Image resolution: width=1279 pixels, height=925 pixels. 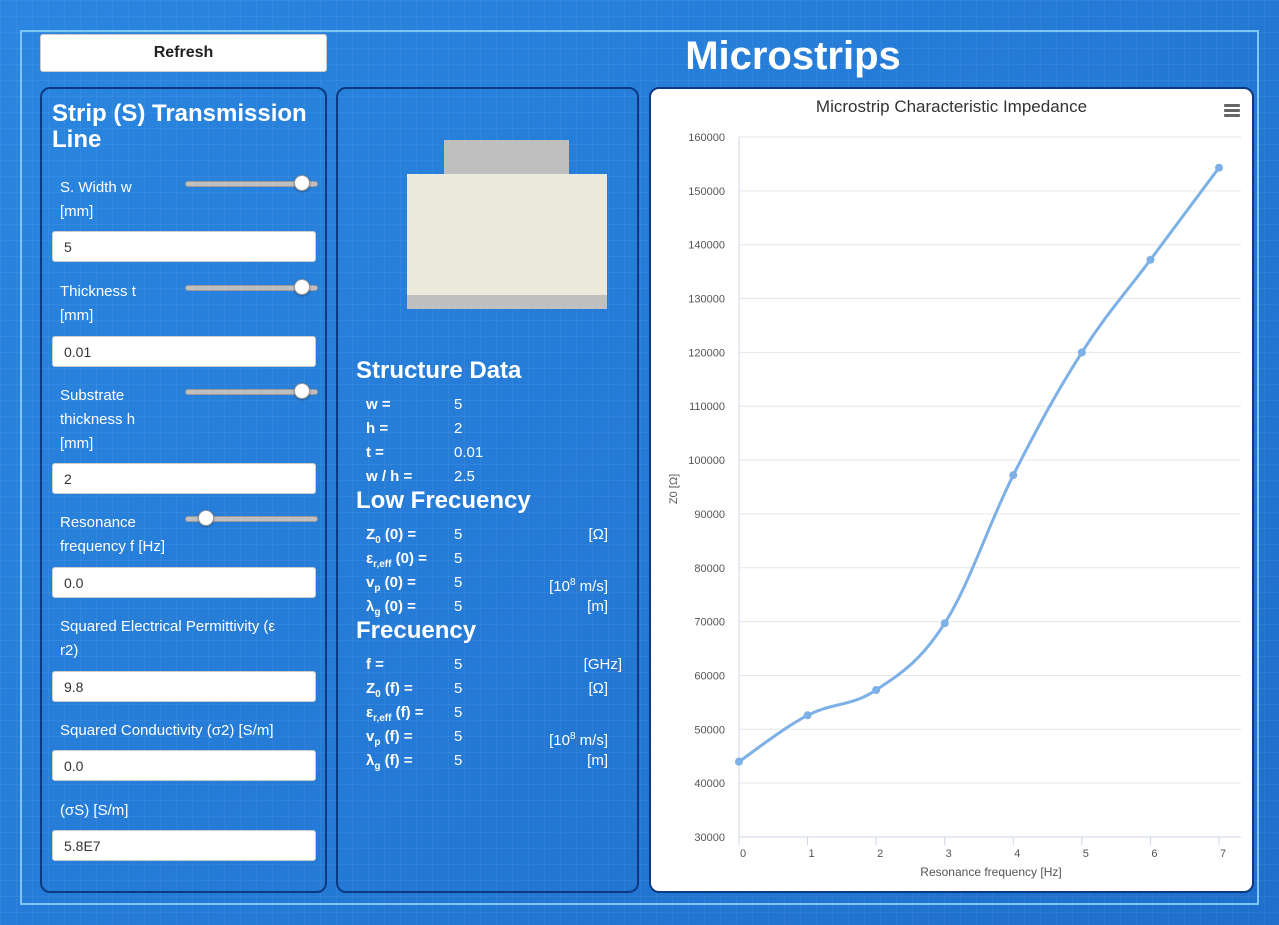 I want to click on x-tick-label: 3, so click(x=949, y=854).